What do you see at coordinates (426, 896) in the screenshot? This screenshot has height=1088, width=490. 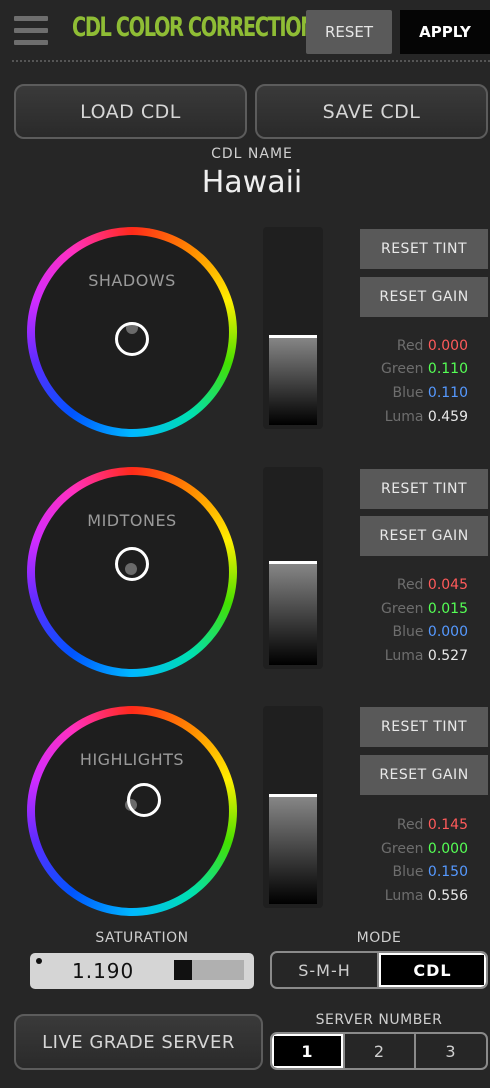 I see `highlights-luma-readout: Luma 0.556` at bounding box center [426, 896].